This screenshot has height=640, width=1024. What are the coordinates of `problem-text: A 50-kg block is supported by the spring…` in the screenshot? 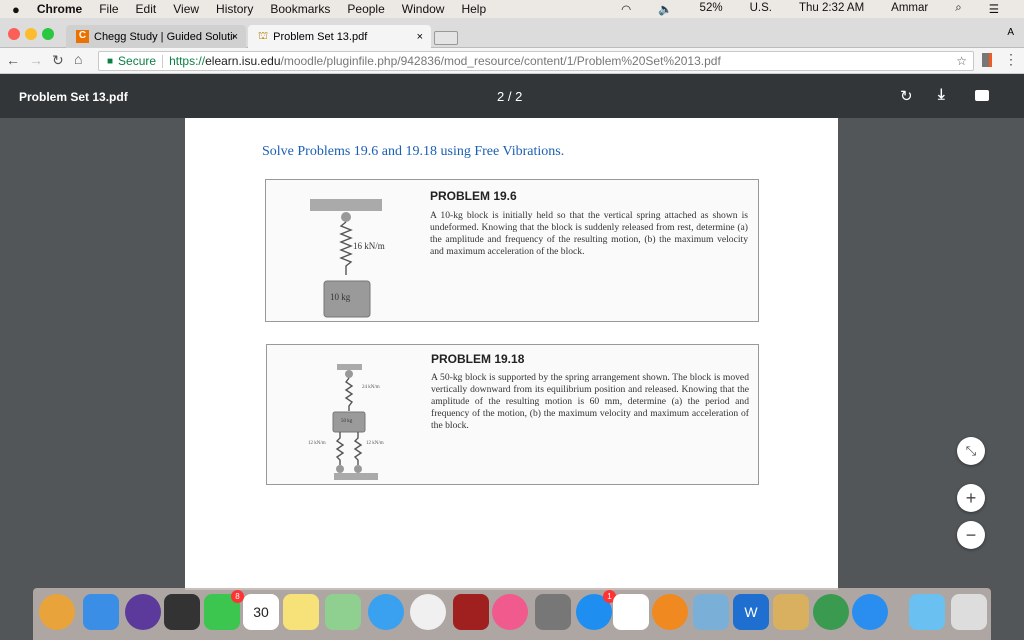 It's located at (590, 401).